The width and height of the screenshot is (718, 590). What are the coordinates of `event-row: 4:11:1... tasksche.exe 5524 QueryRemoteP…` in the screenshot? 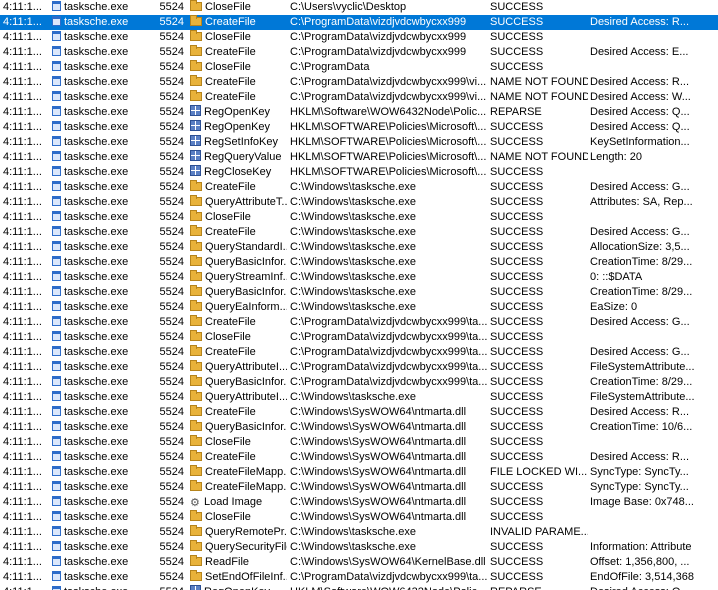 It's located at (359, 532).